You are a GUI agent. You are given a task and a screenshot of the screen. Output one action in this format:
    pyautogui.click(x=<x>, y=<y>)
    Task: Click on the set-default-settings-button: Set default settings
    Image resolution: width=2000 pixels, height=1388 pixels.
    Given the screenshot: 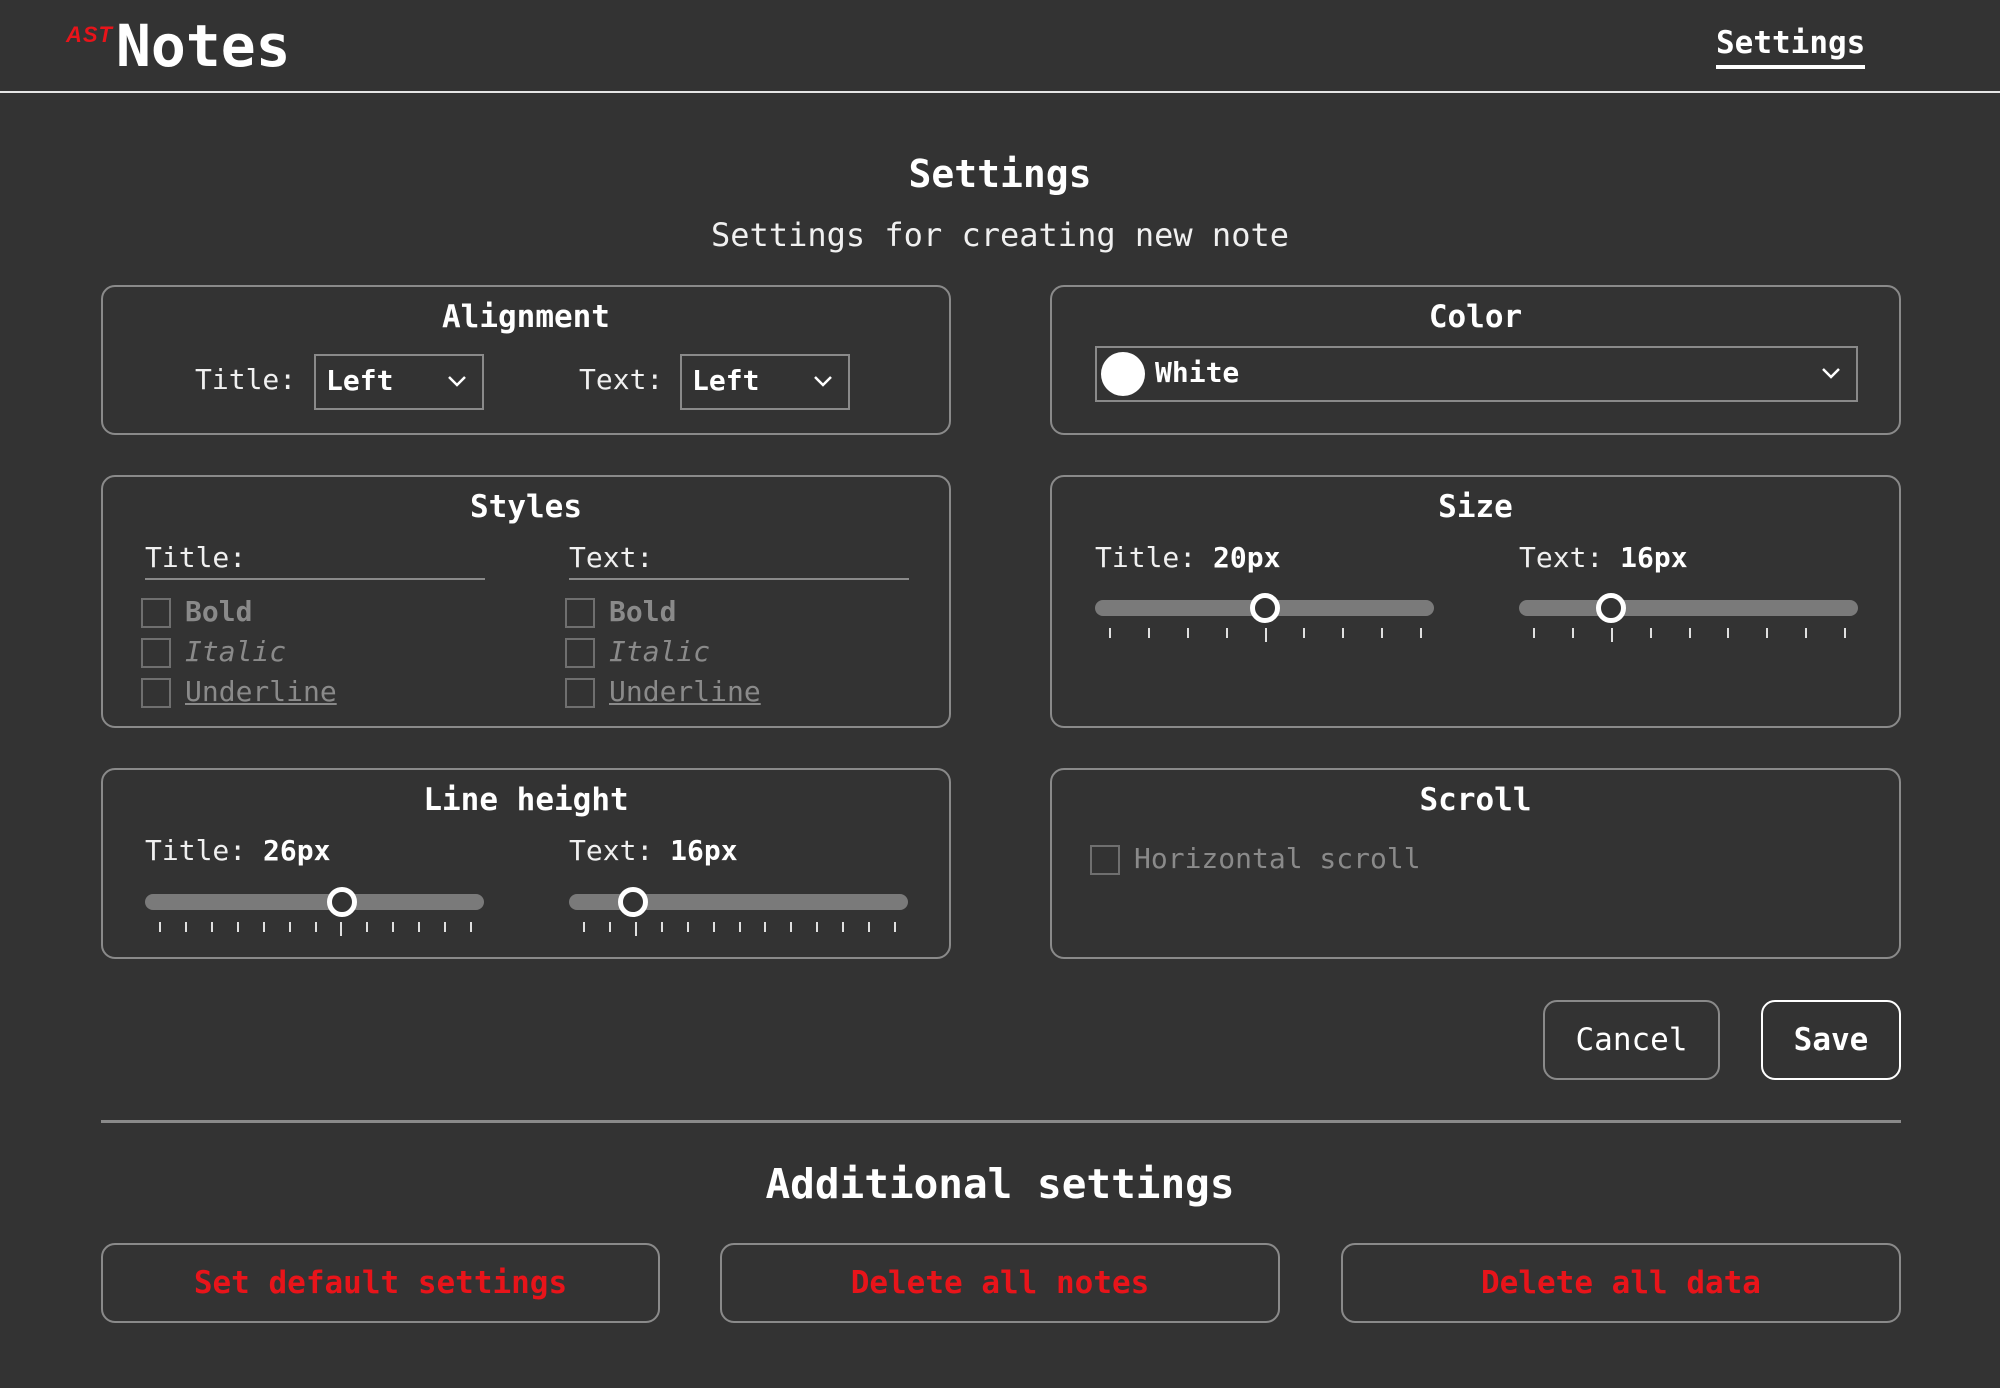 What is the action you would take?
    pyautogui.click(x=380, y=1283)
    